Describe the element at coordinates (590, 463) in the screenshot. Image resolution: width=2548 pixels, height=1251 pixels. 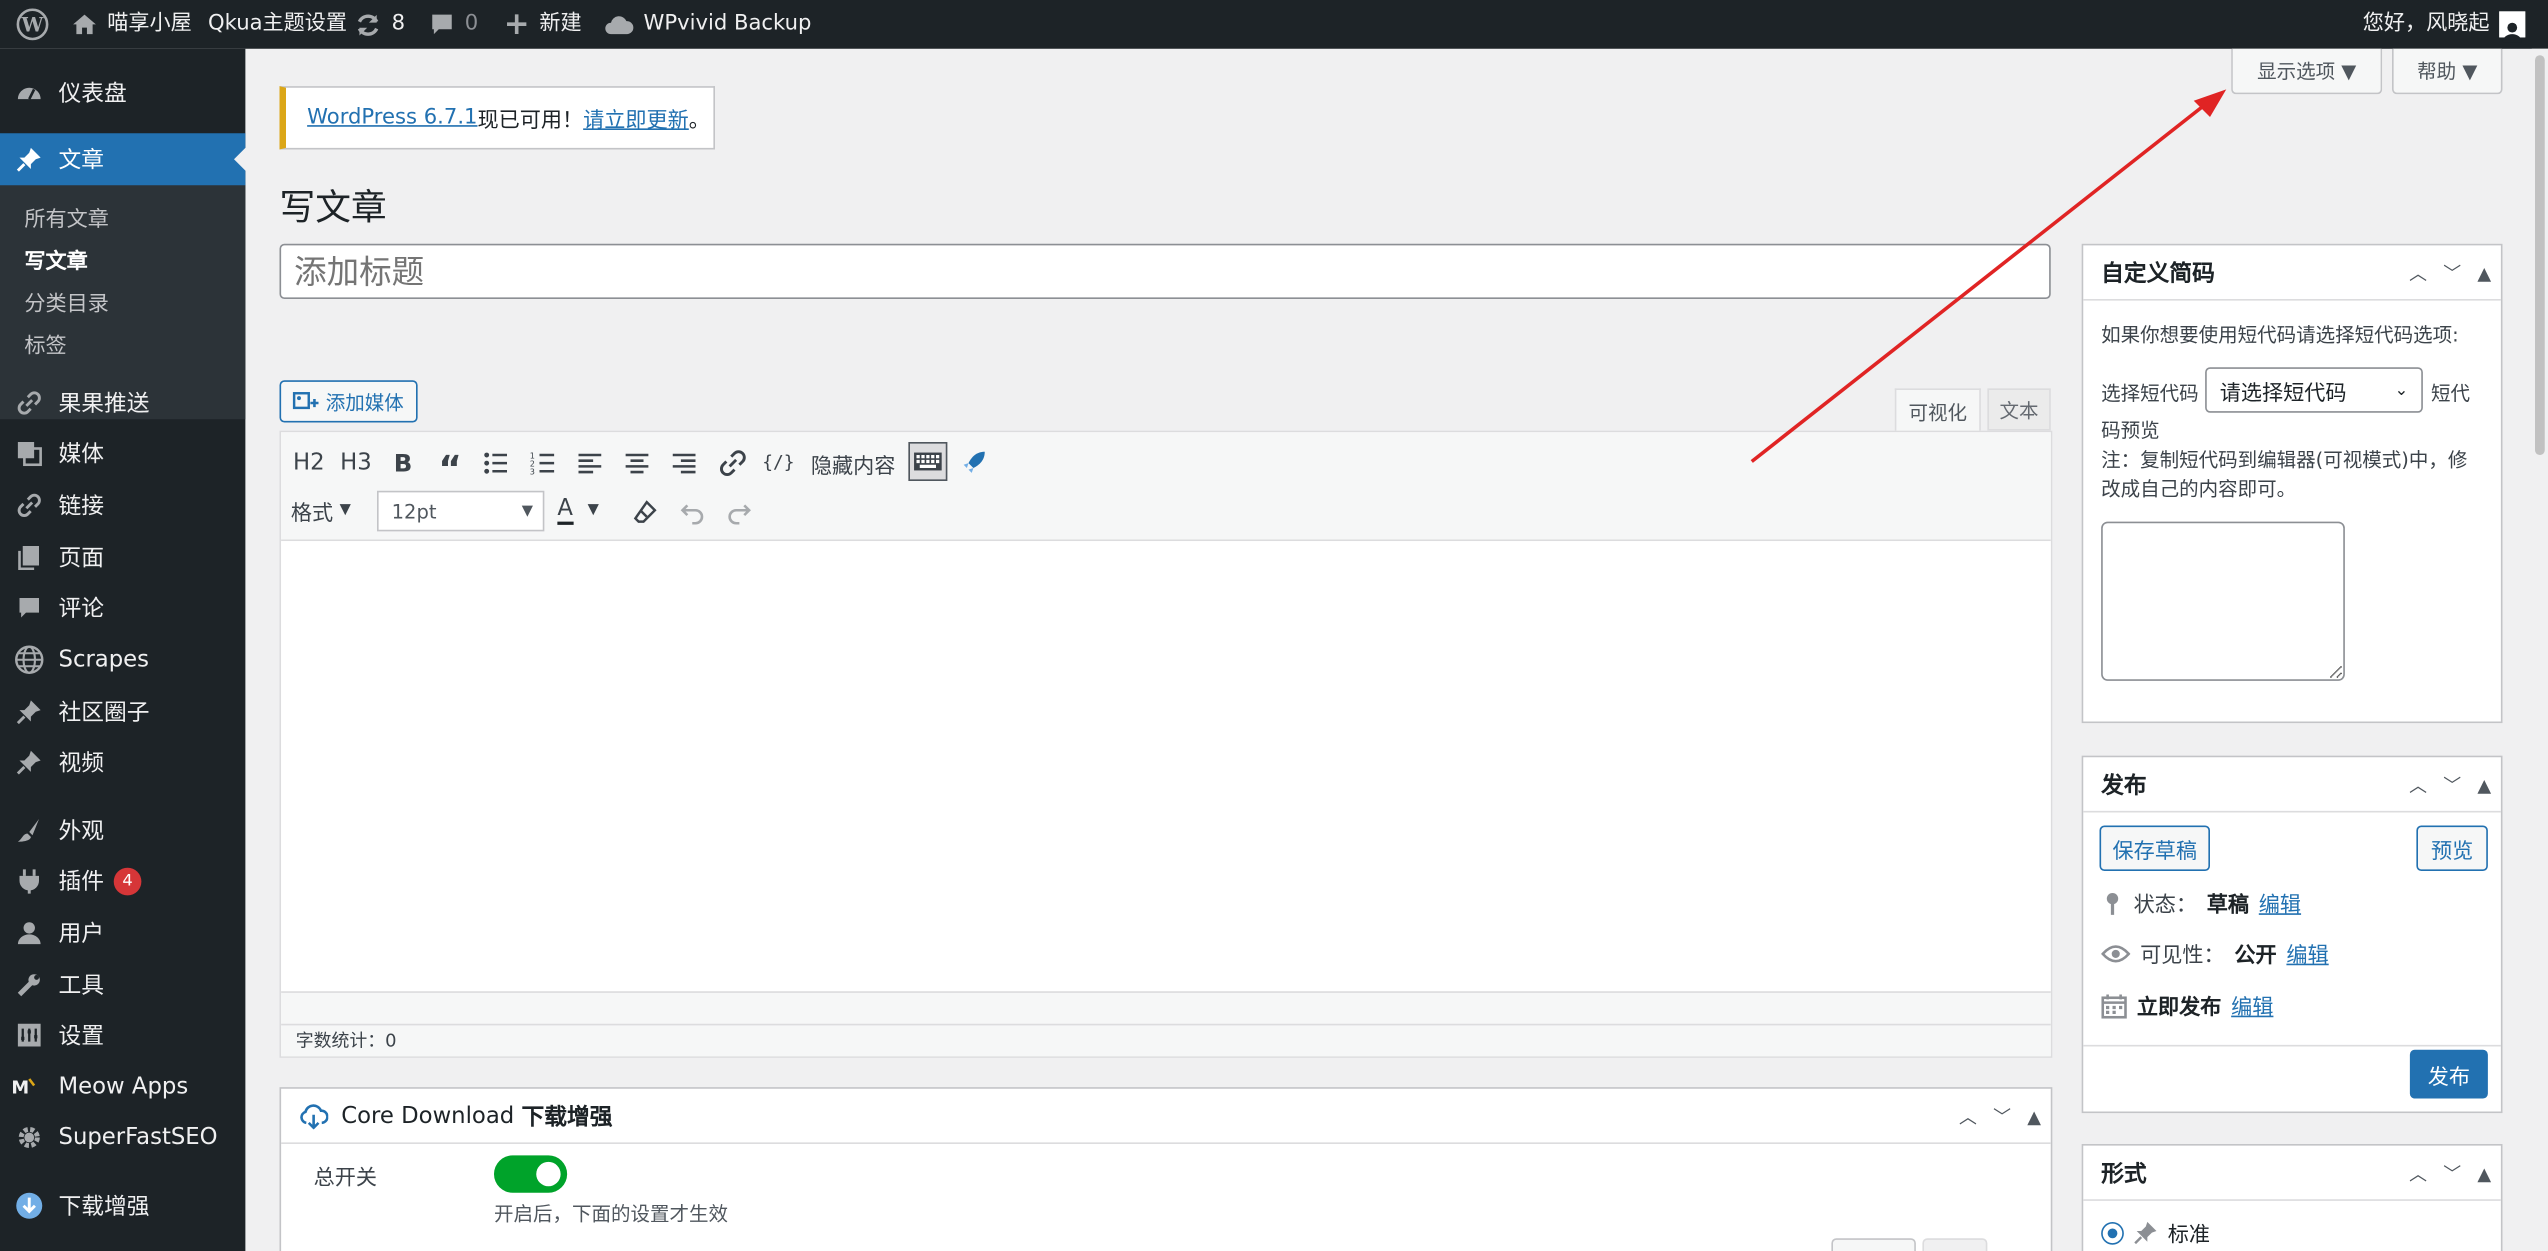
I see `align-left-icon` at that location.